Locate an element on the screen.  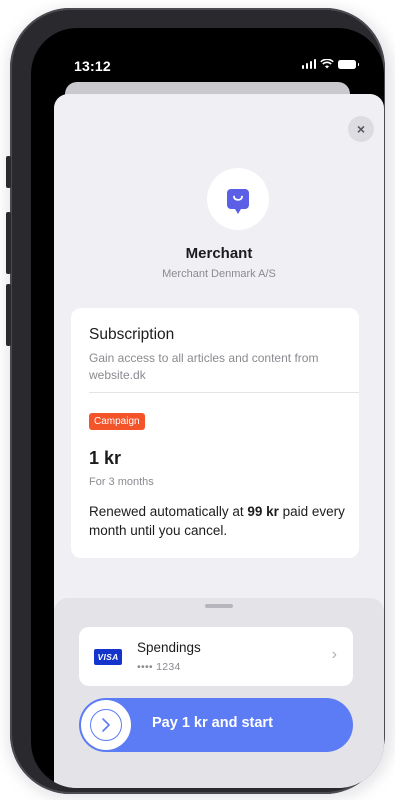
wifi-icon is located at coordinates (327, 64).